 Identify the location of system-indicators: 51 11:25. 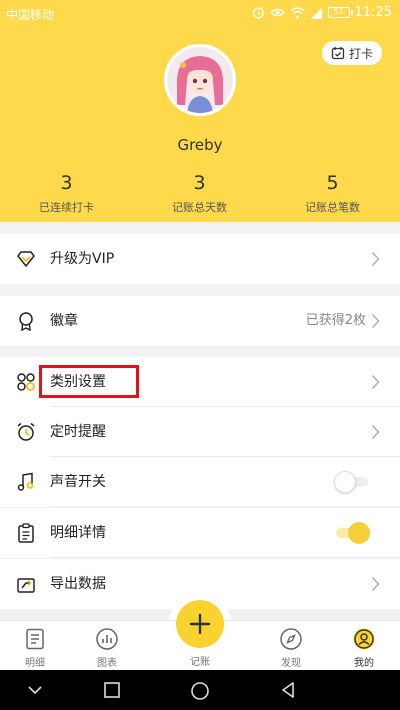
(322, 12).